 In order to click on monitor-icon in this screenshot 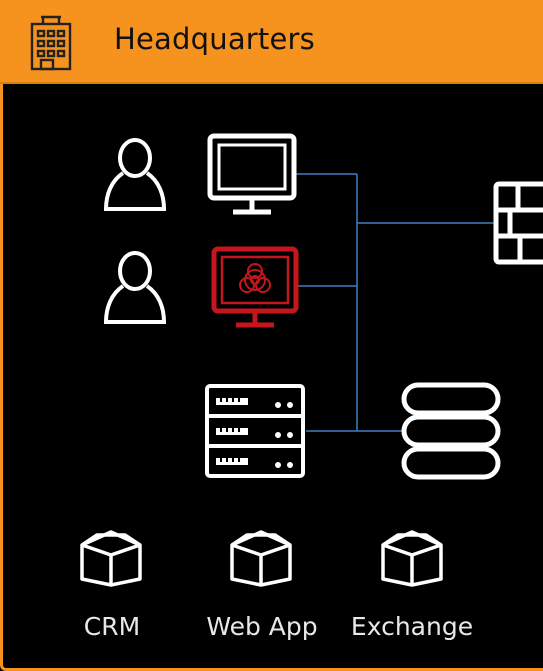, I will do `click(252, 175)`.